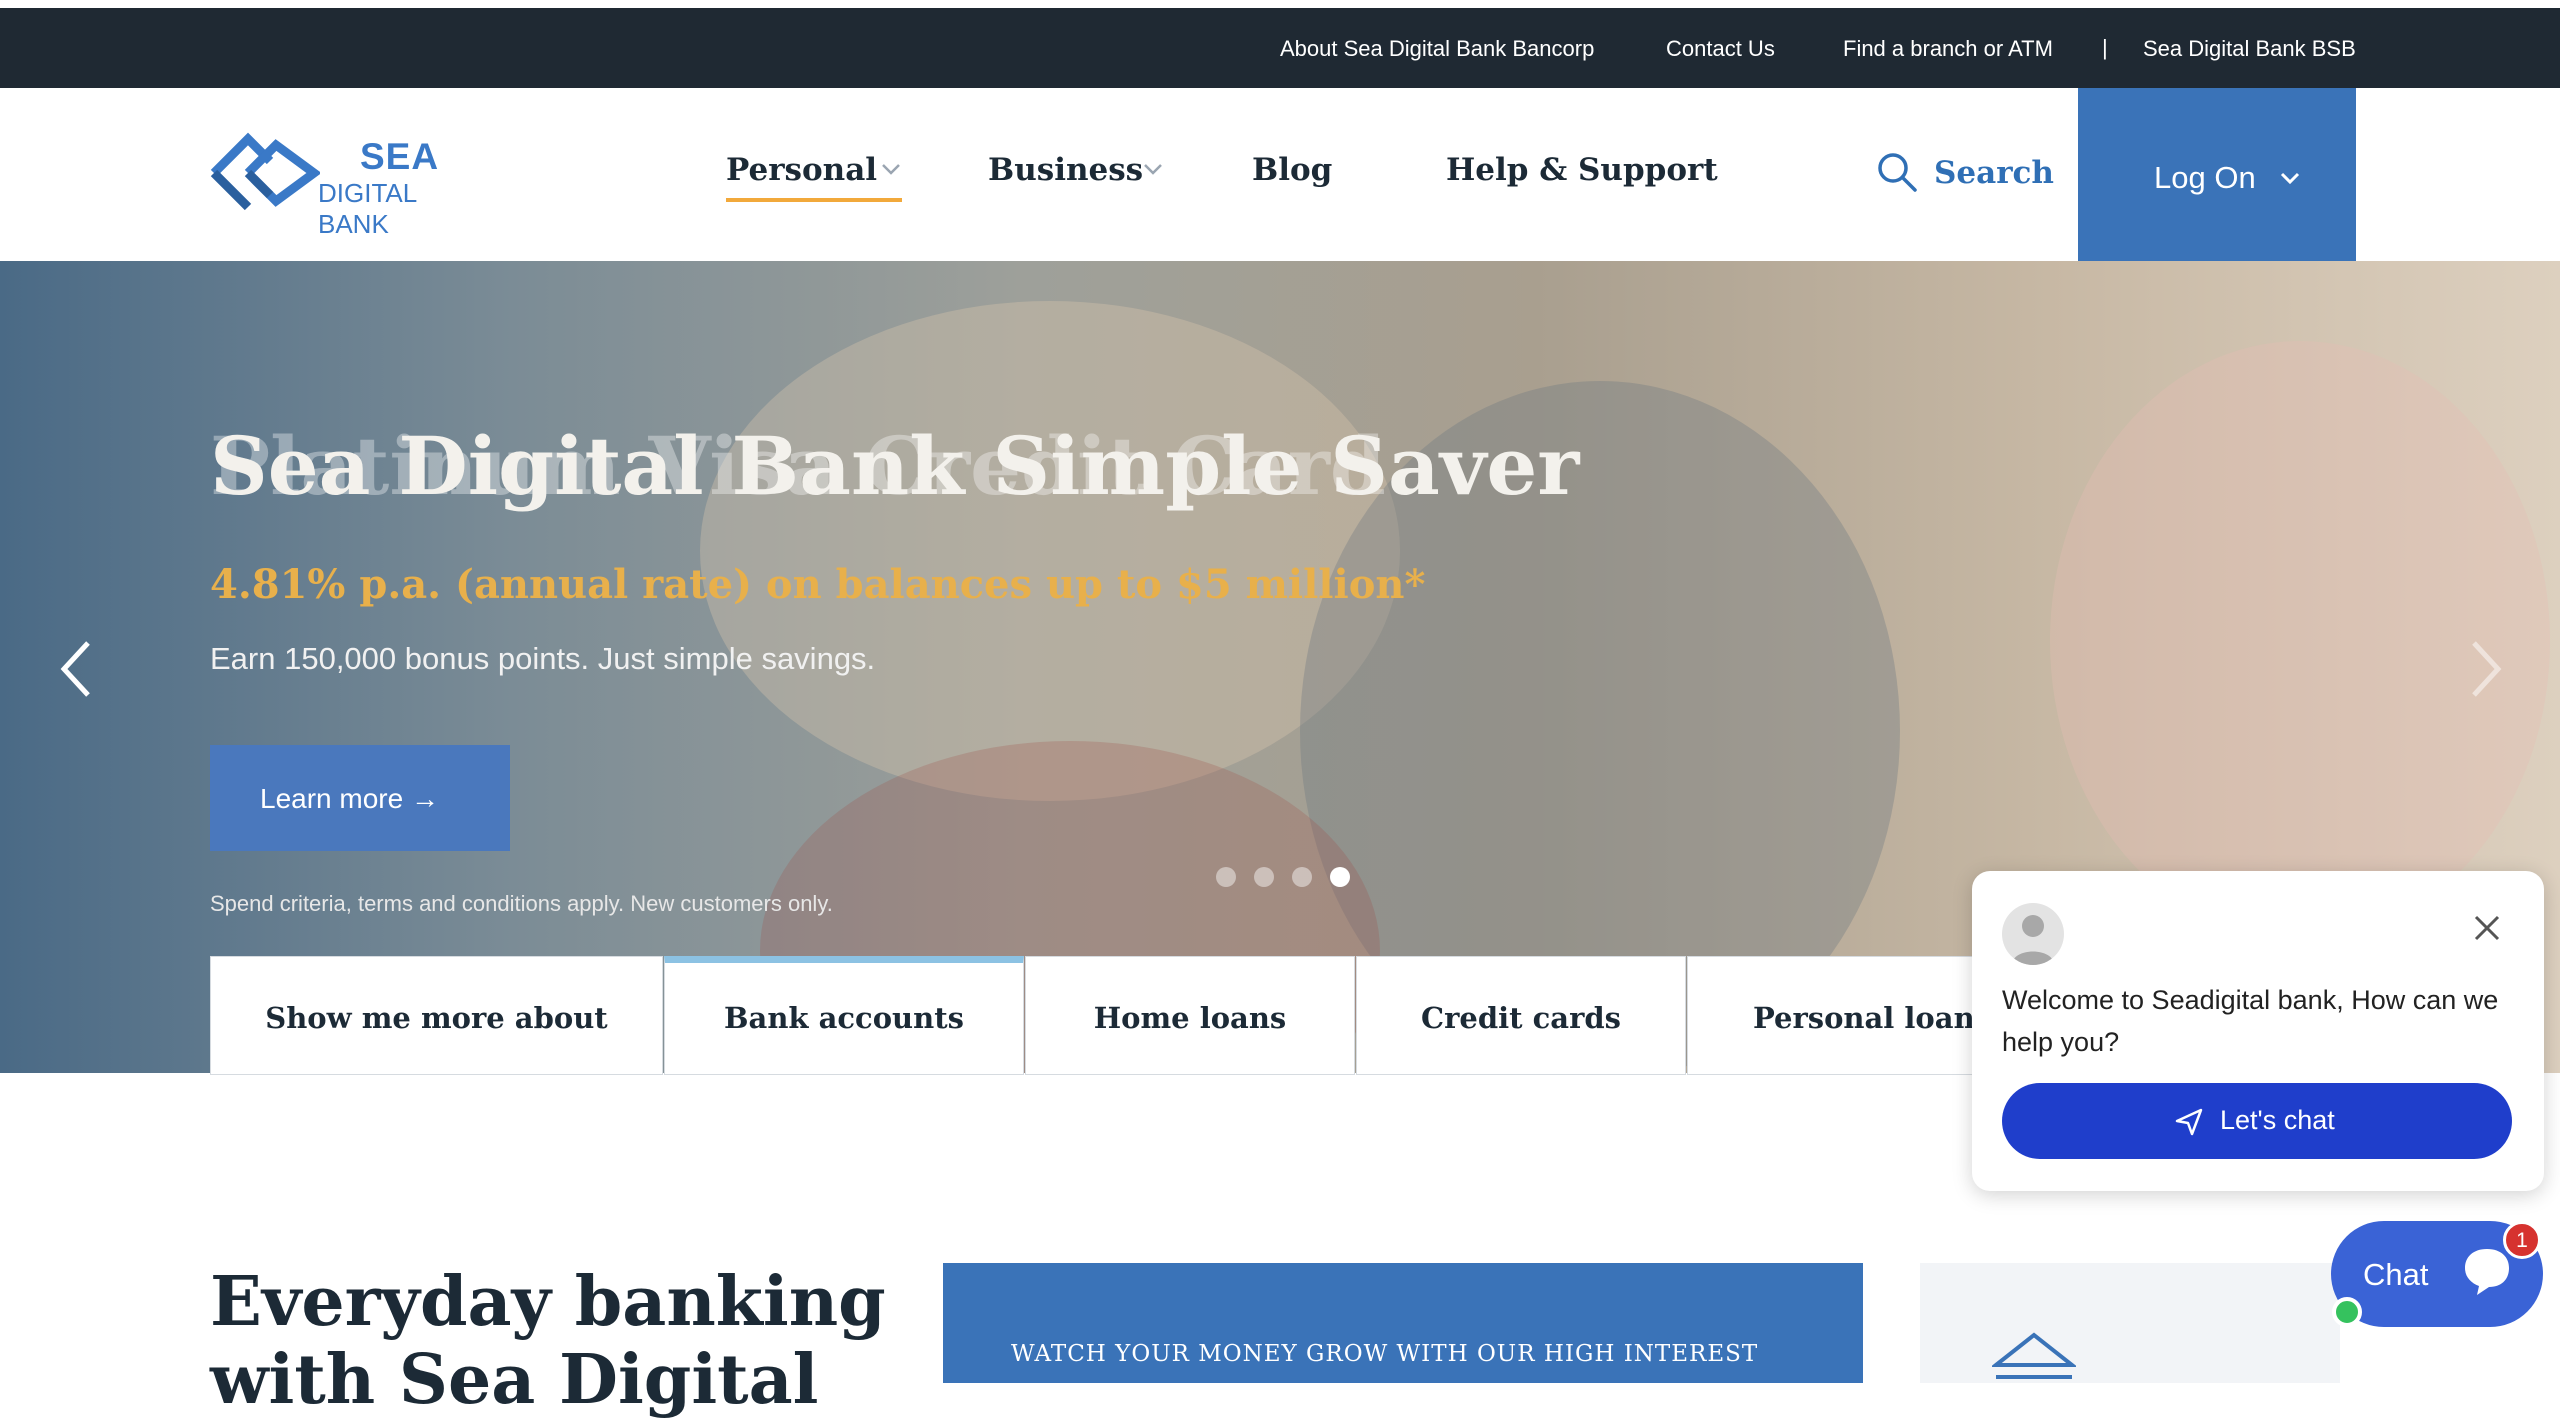 This screenshot has width=2560, height=1420. Describe the element at coordinates (801, 170) in the screenshot. I see `nav-personal: Personal` at that location.